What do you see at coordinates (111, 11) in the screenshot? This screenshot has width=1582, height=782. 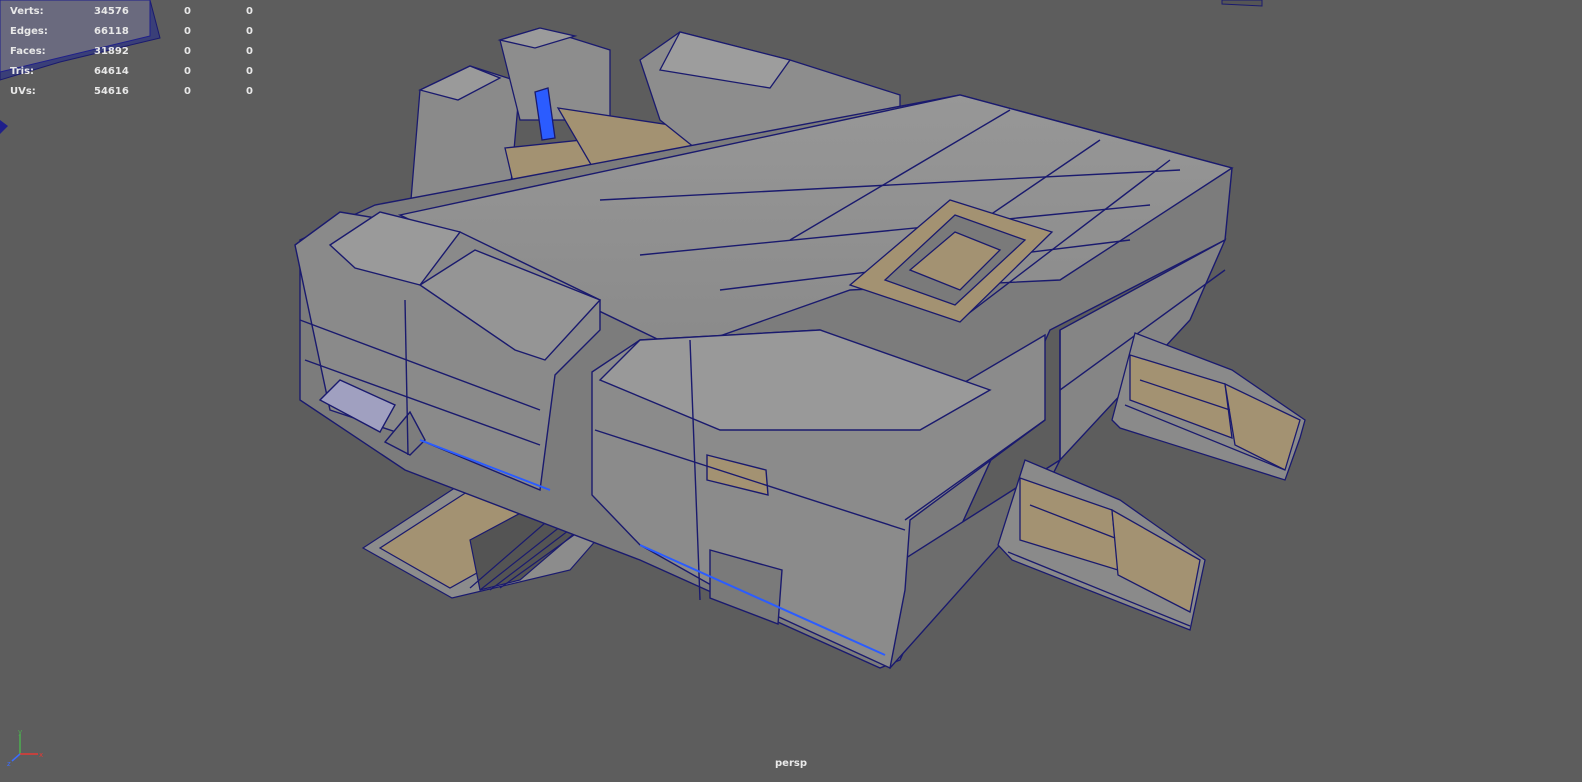 I see `hud-total: 34576` at bounding box center [111, 11].